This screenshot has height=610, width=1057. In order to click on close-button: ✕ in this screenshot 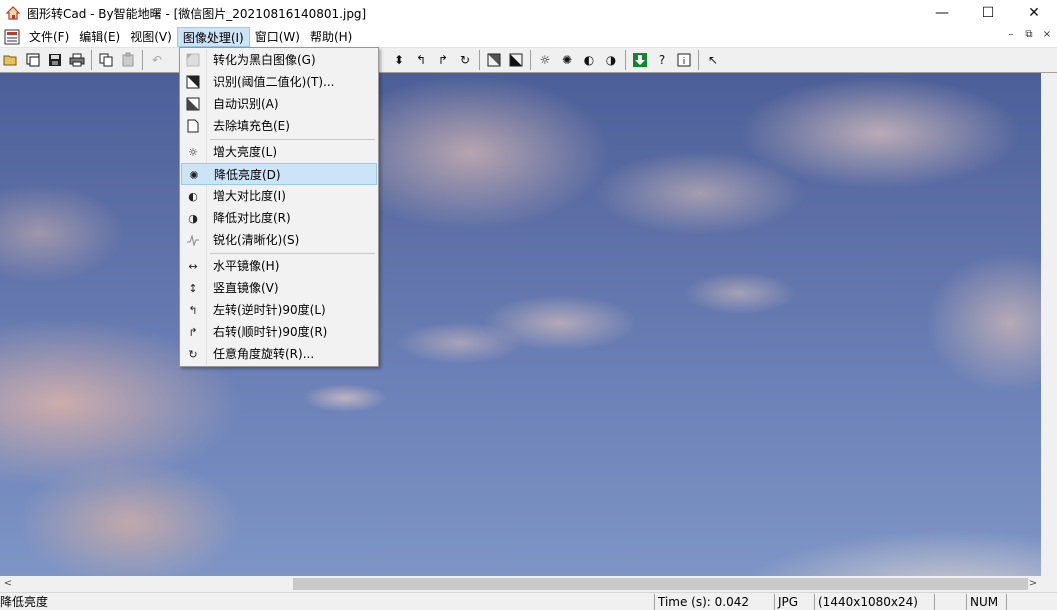, I will do `click(1034, 13)`.